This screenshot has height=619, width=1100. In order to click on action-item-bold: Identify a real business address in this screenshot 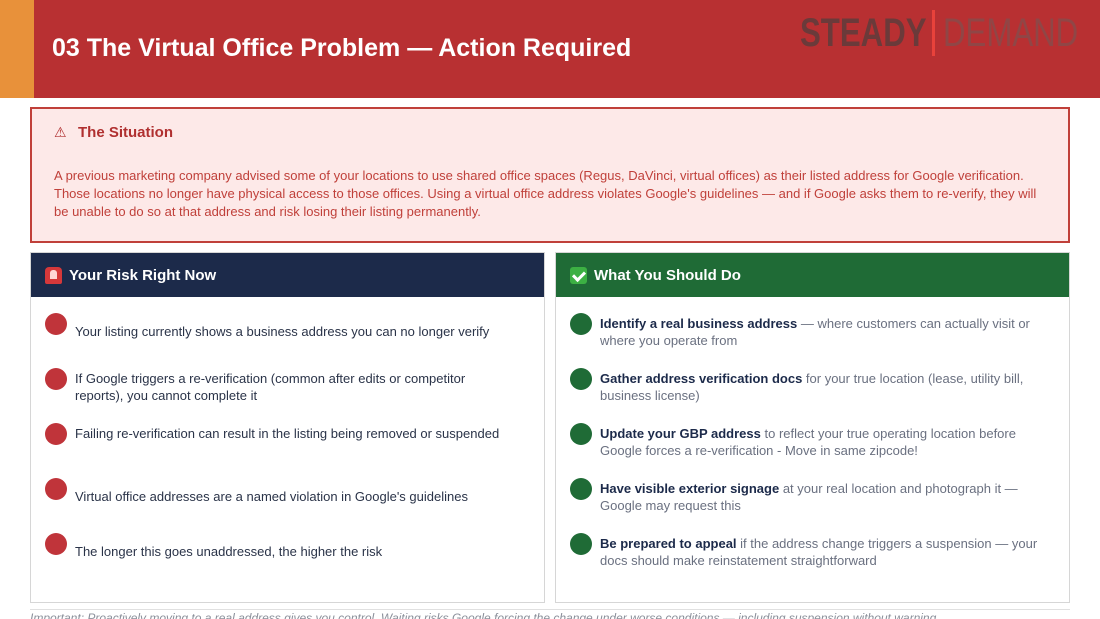, I will do `click(699, 323)`.